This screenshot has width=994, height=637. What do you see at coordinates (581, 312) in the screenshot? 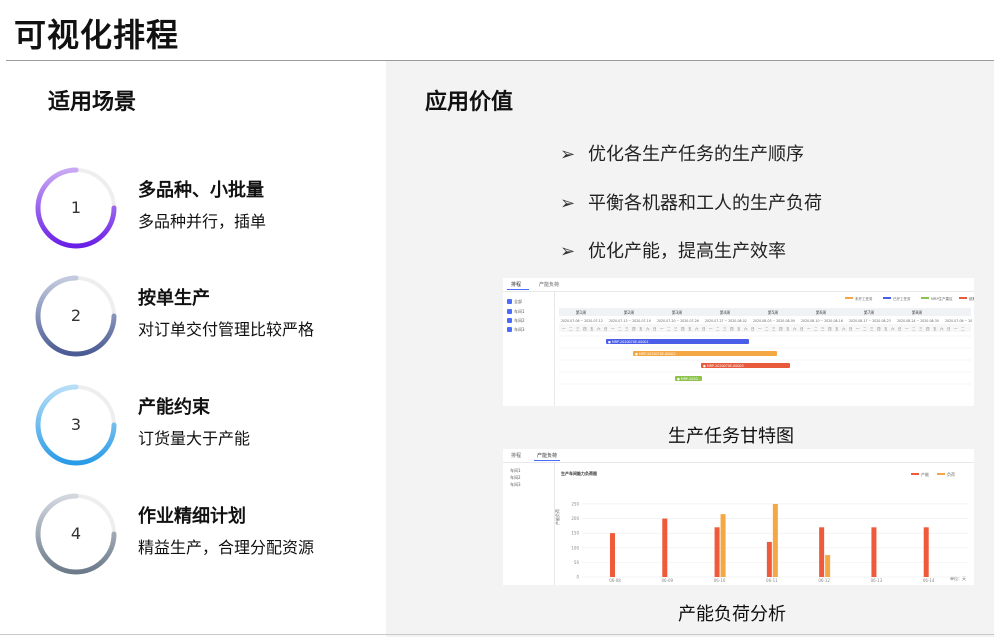
I see `week-label: 第1周` at bounding box center [581, 312].